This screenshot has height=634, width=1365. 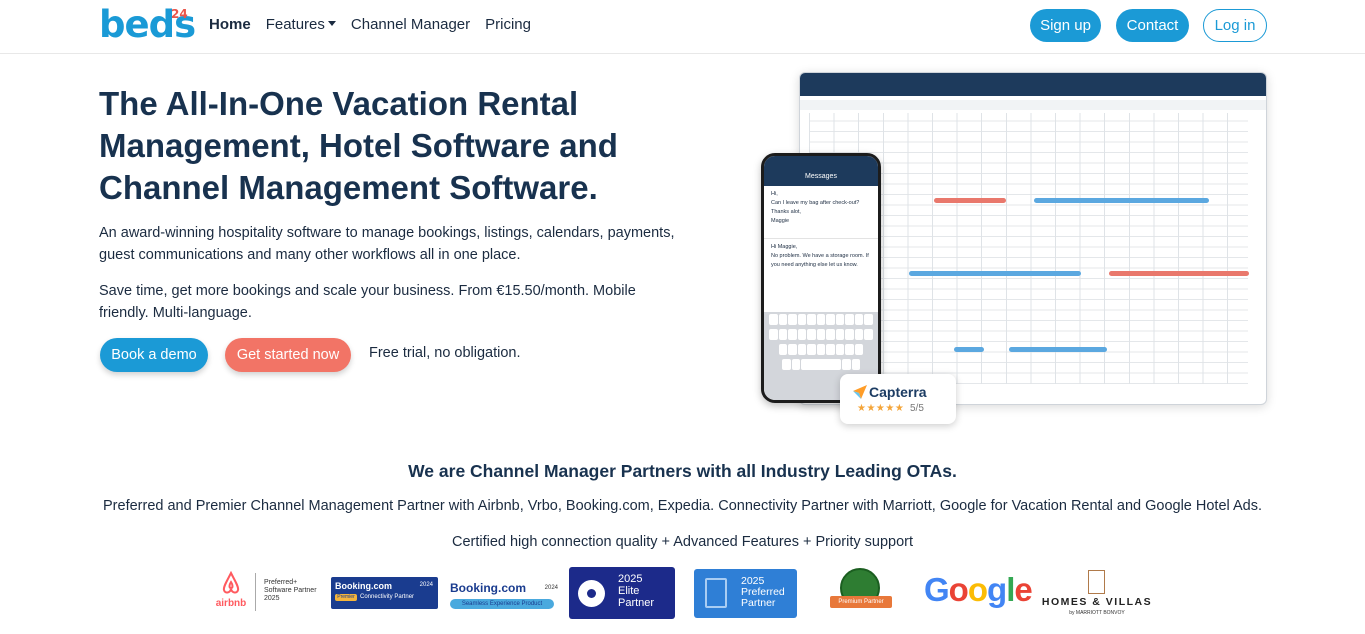 I want to click on nav-features-label: Features, so click(x=295, y=24).